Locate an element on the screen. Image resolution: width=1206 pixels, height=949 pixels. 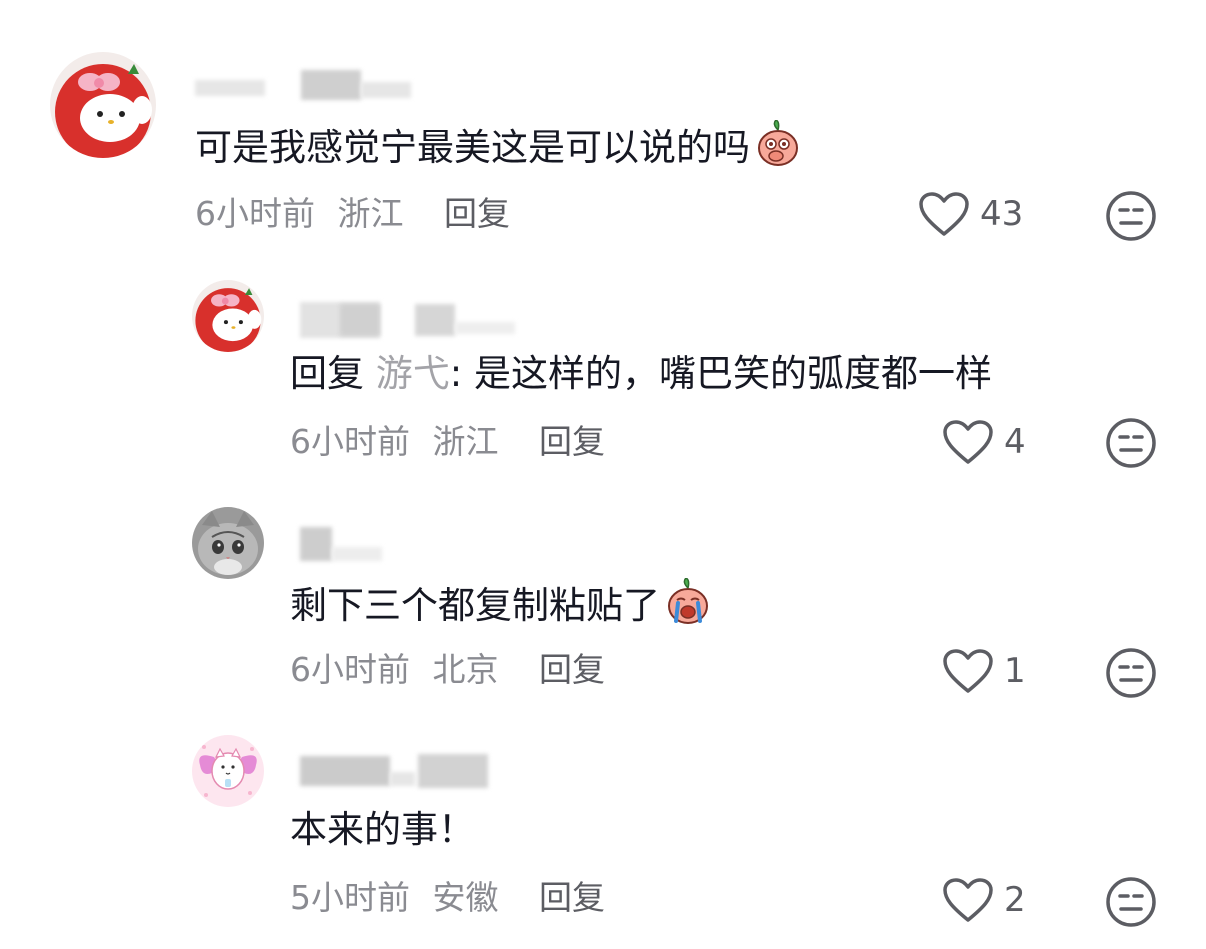
comment-time: 5小时前 is located at coordinates (350, 897).